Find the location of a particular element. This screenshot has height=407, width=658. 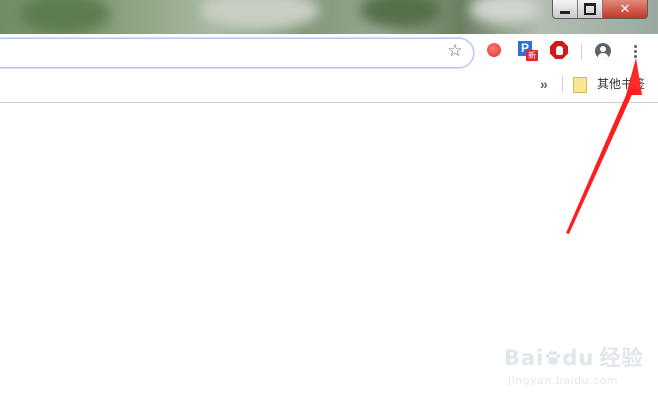

watermark-brand: Bai is located at coordinates (524, 358).